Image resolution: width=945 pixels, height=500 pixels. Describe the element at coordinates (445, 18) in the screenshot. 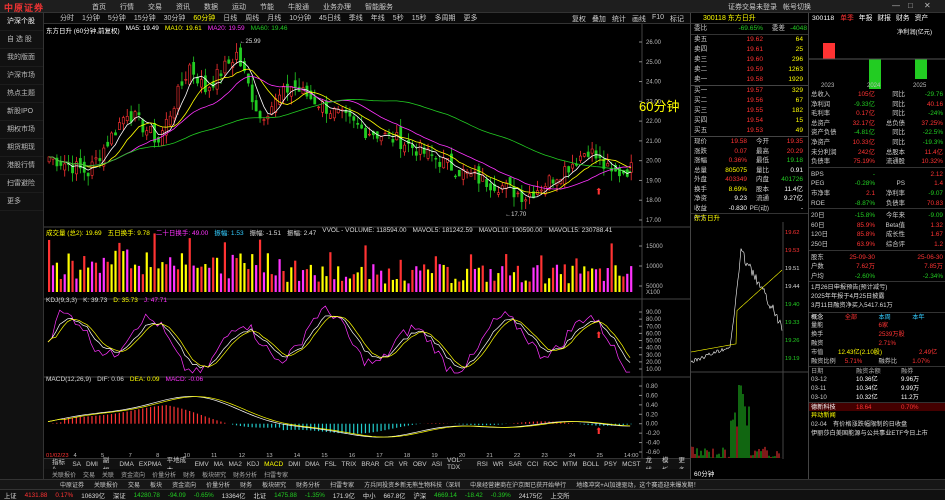

I see `period-tab: 多周期` at that location.